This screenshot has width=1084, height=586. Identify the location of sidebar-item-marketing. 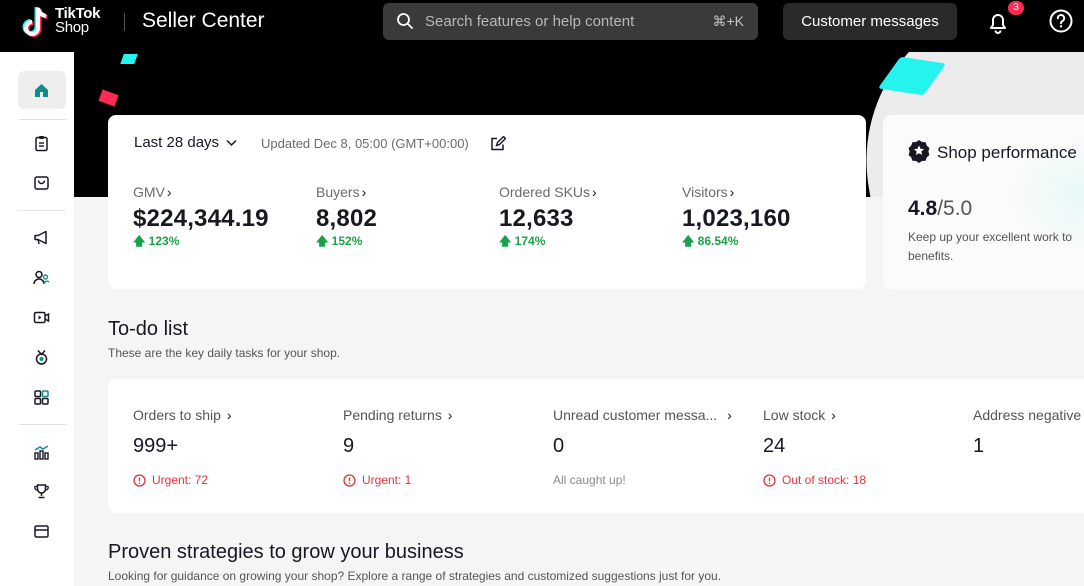
(42, 237).